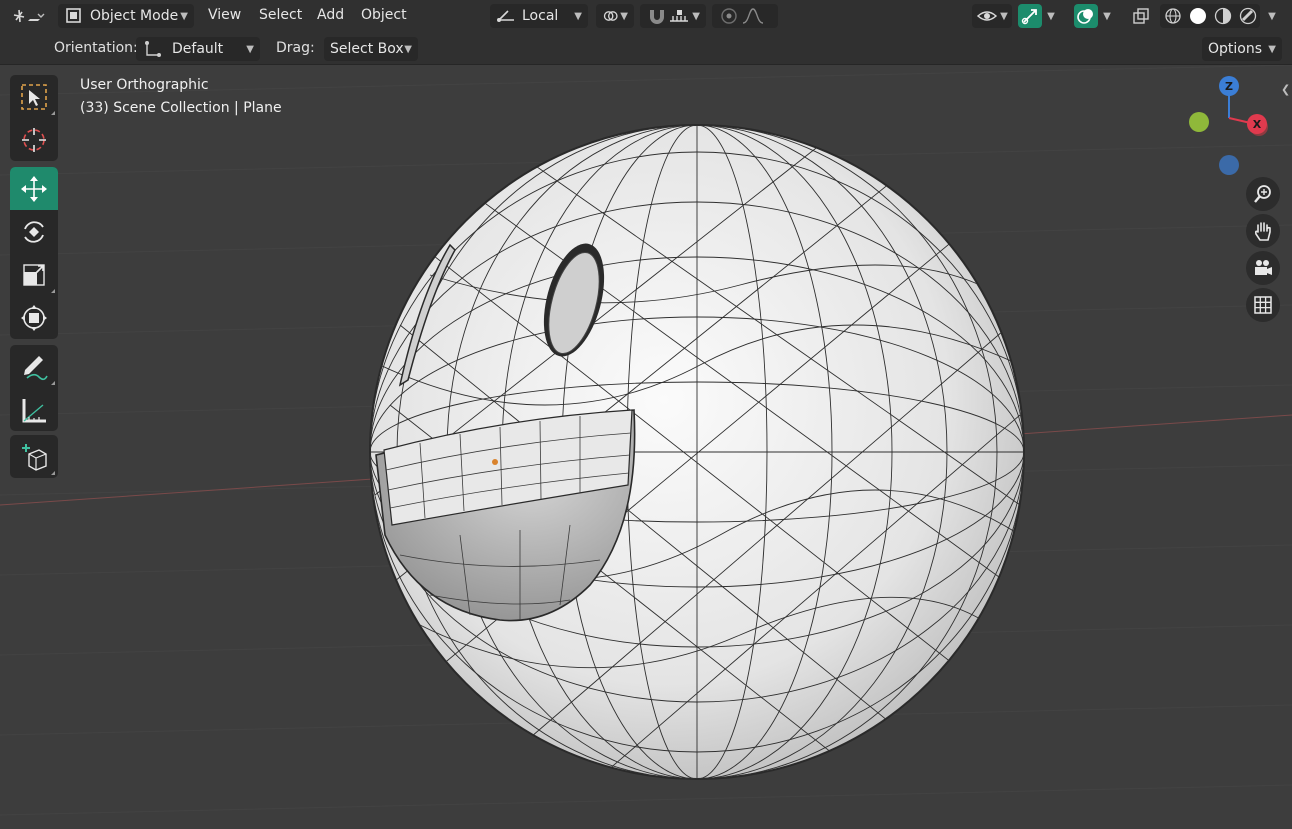 This screenshot has width=1292, height=829. I want to click on editor-type-icon, so click(29, 16).